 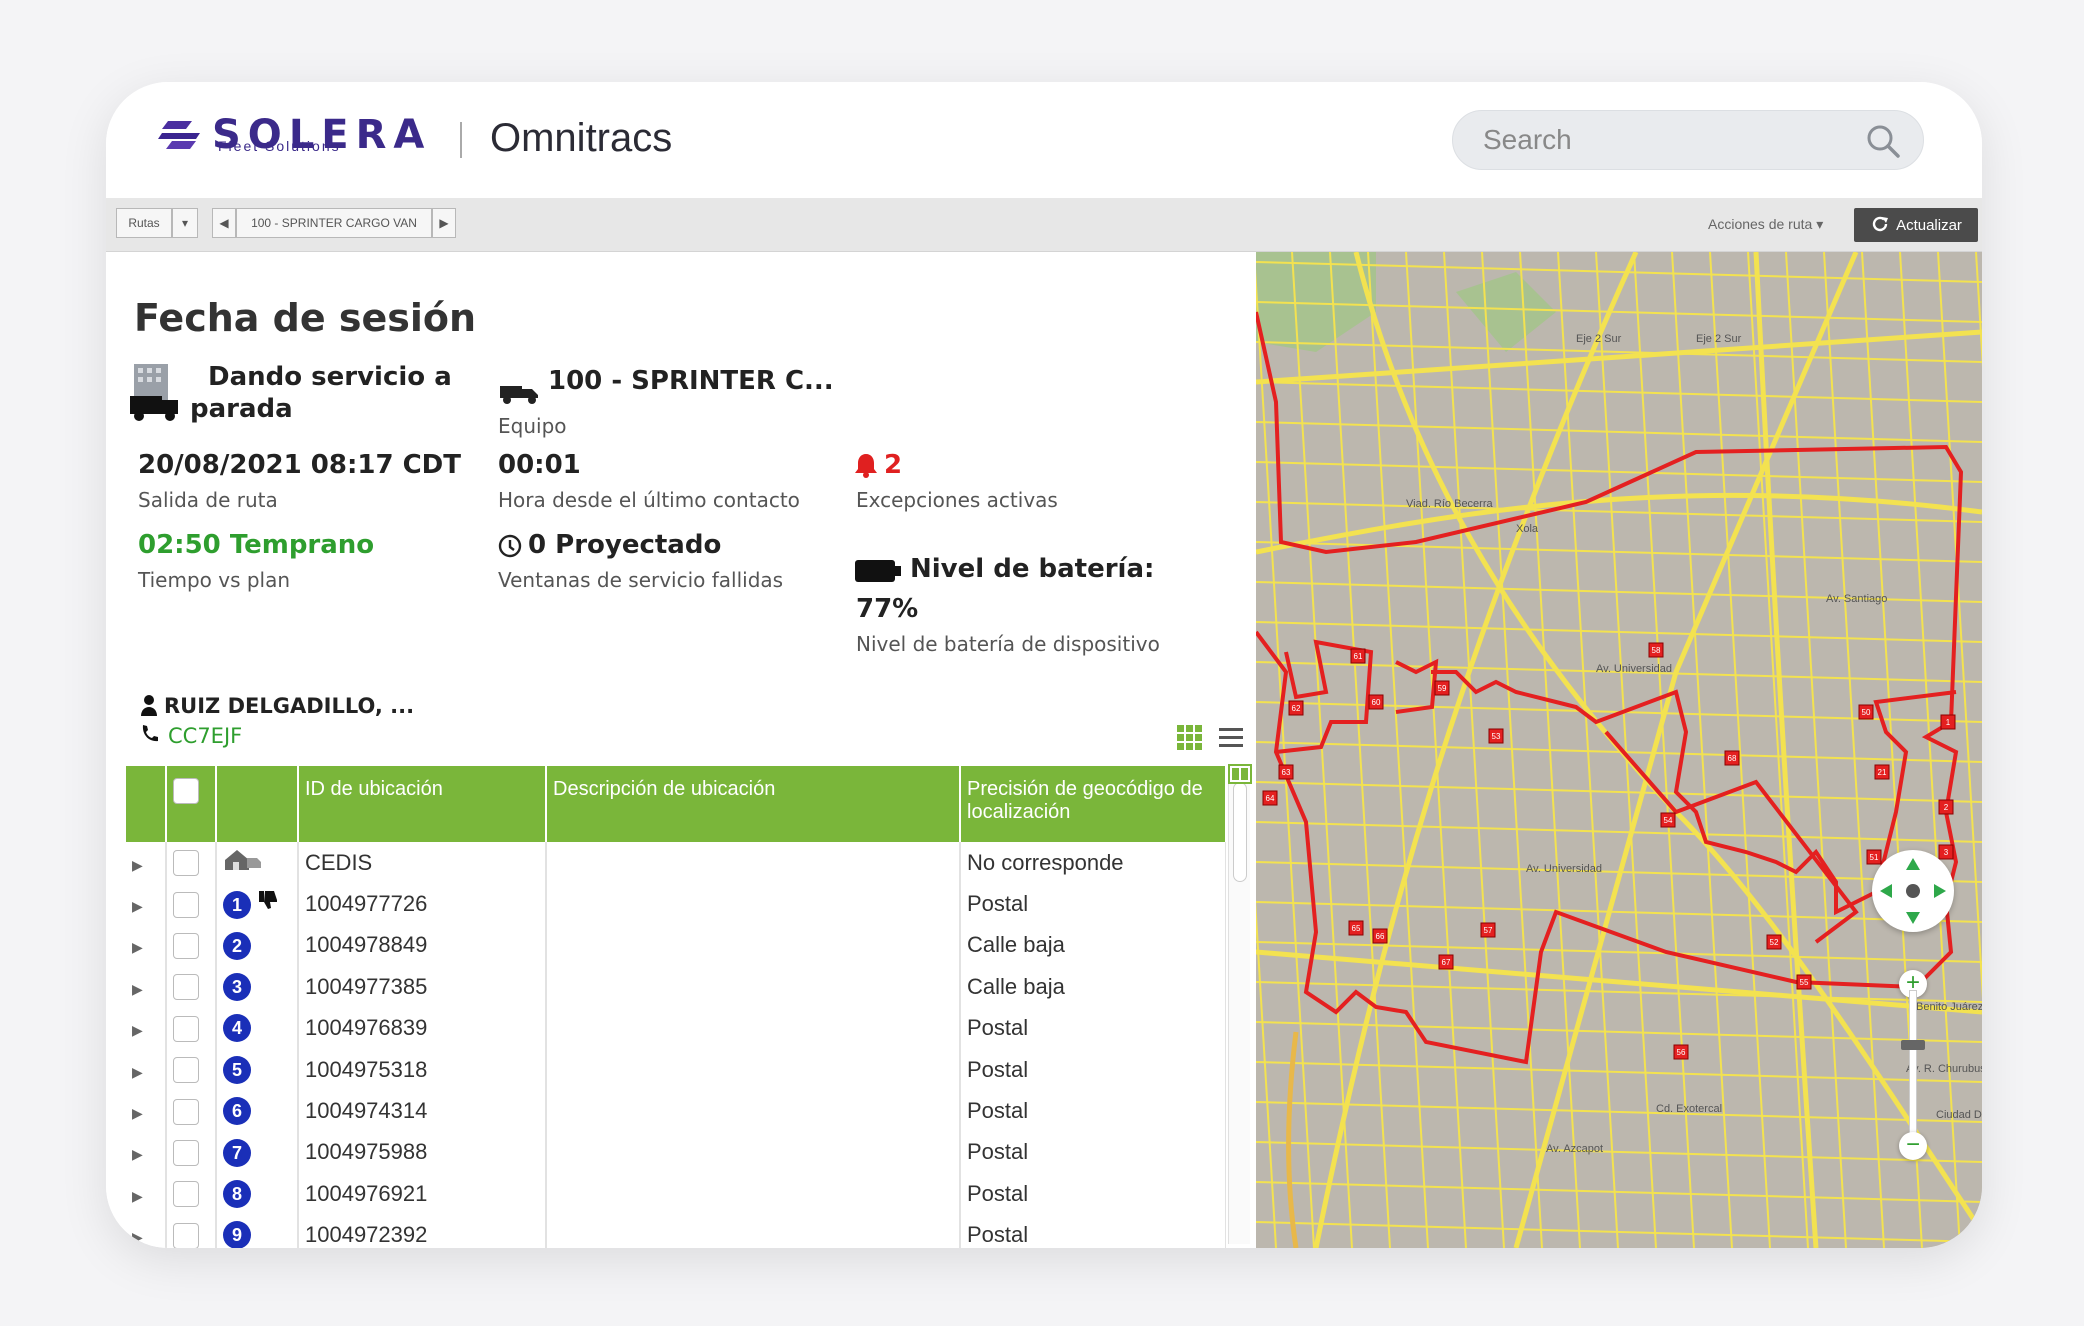 What do you see at coordinates (1732, 758) in the screenshot?
I see `route-stop-marker: 68` at bounding box center [1732, 758].